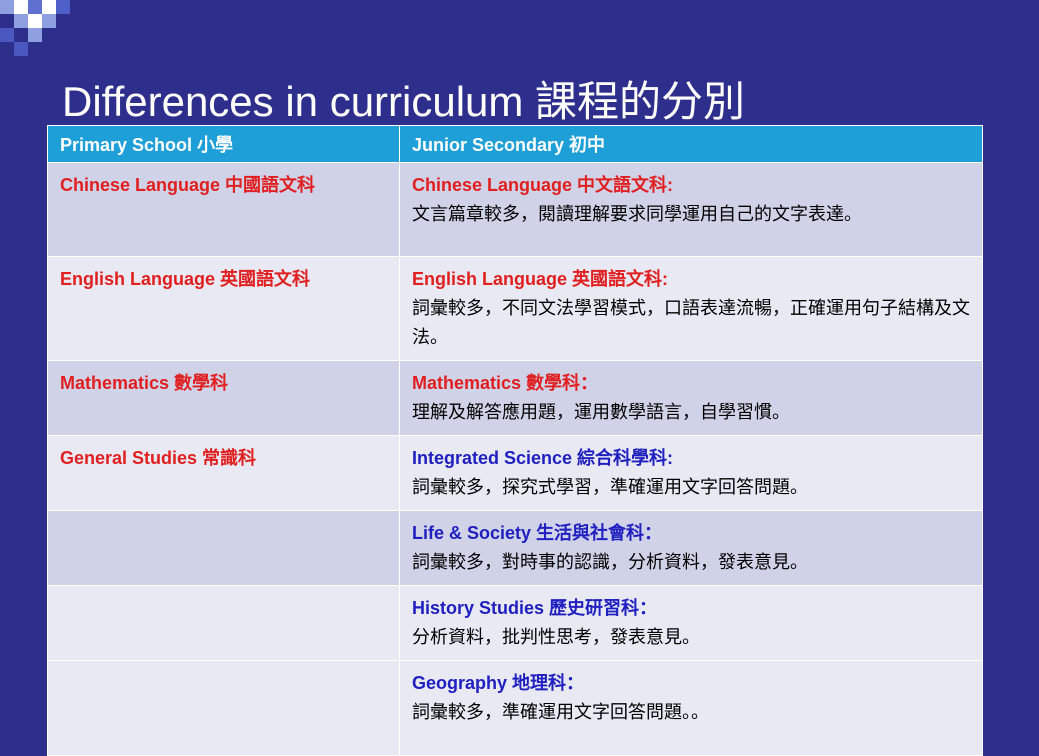 The height and width of the screenshot is (756, 1039). Describe the element at coordinates (223, 398) in the screenshot. I see `primary-cell: Mathematics 數學科` at that location.